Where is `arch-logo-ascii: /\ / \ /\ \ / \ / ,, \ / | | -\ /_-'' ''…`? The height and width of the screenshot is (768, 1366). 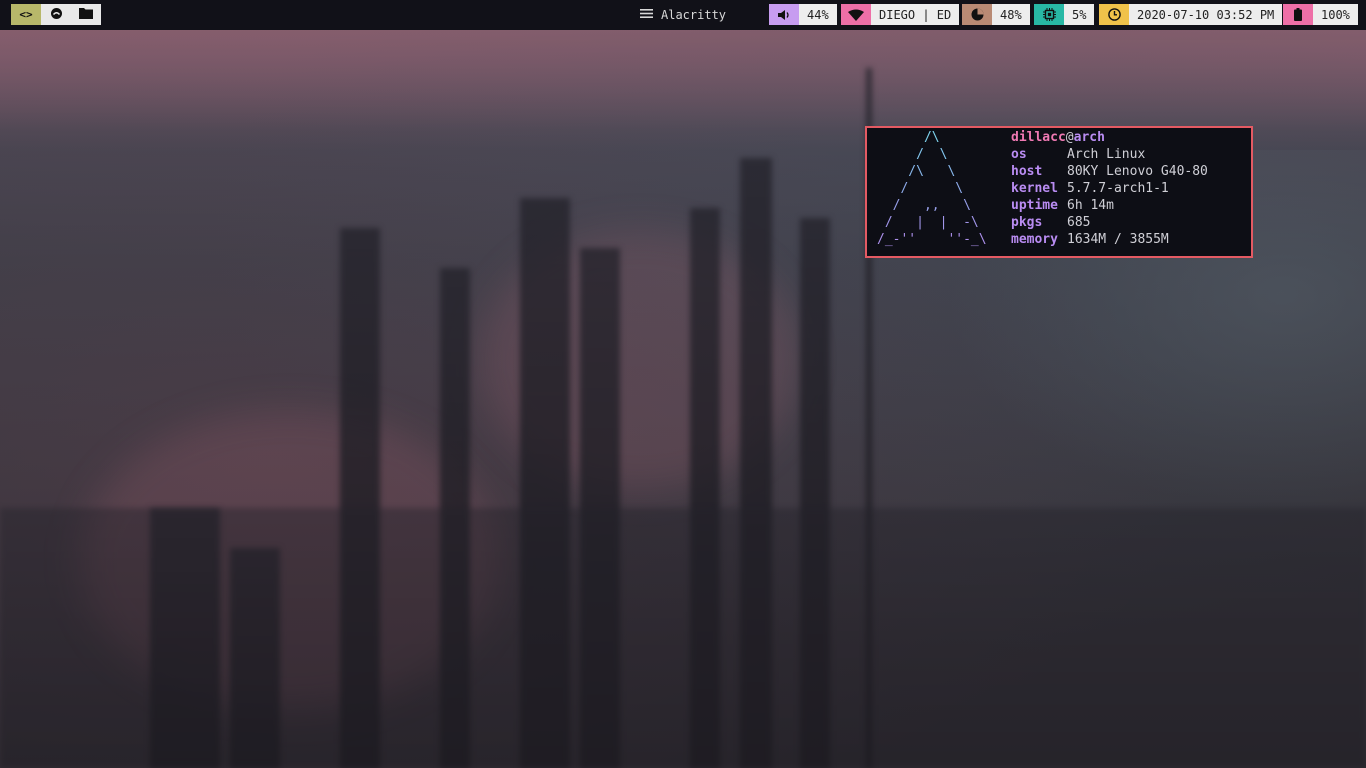
arch-logo-ascii: /\ / \ /\ \ / \ / ,, \ / | | -\ /_-'' ''… is located at coordinates (932, 188).